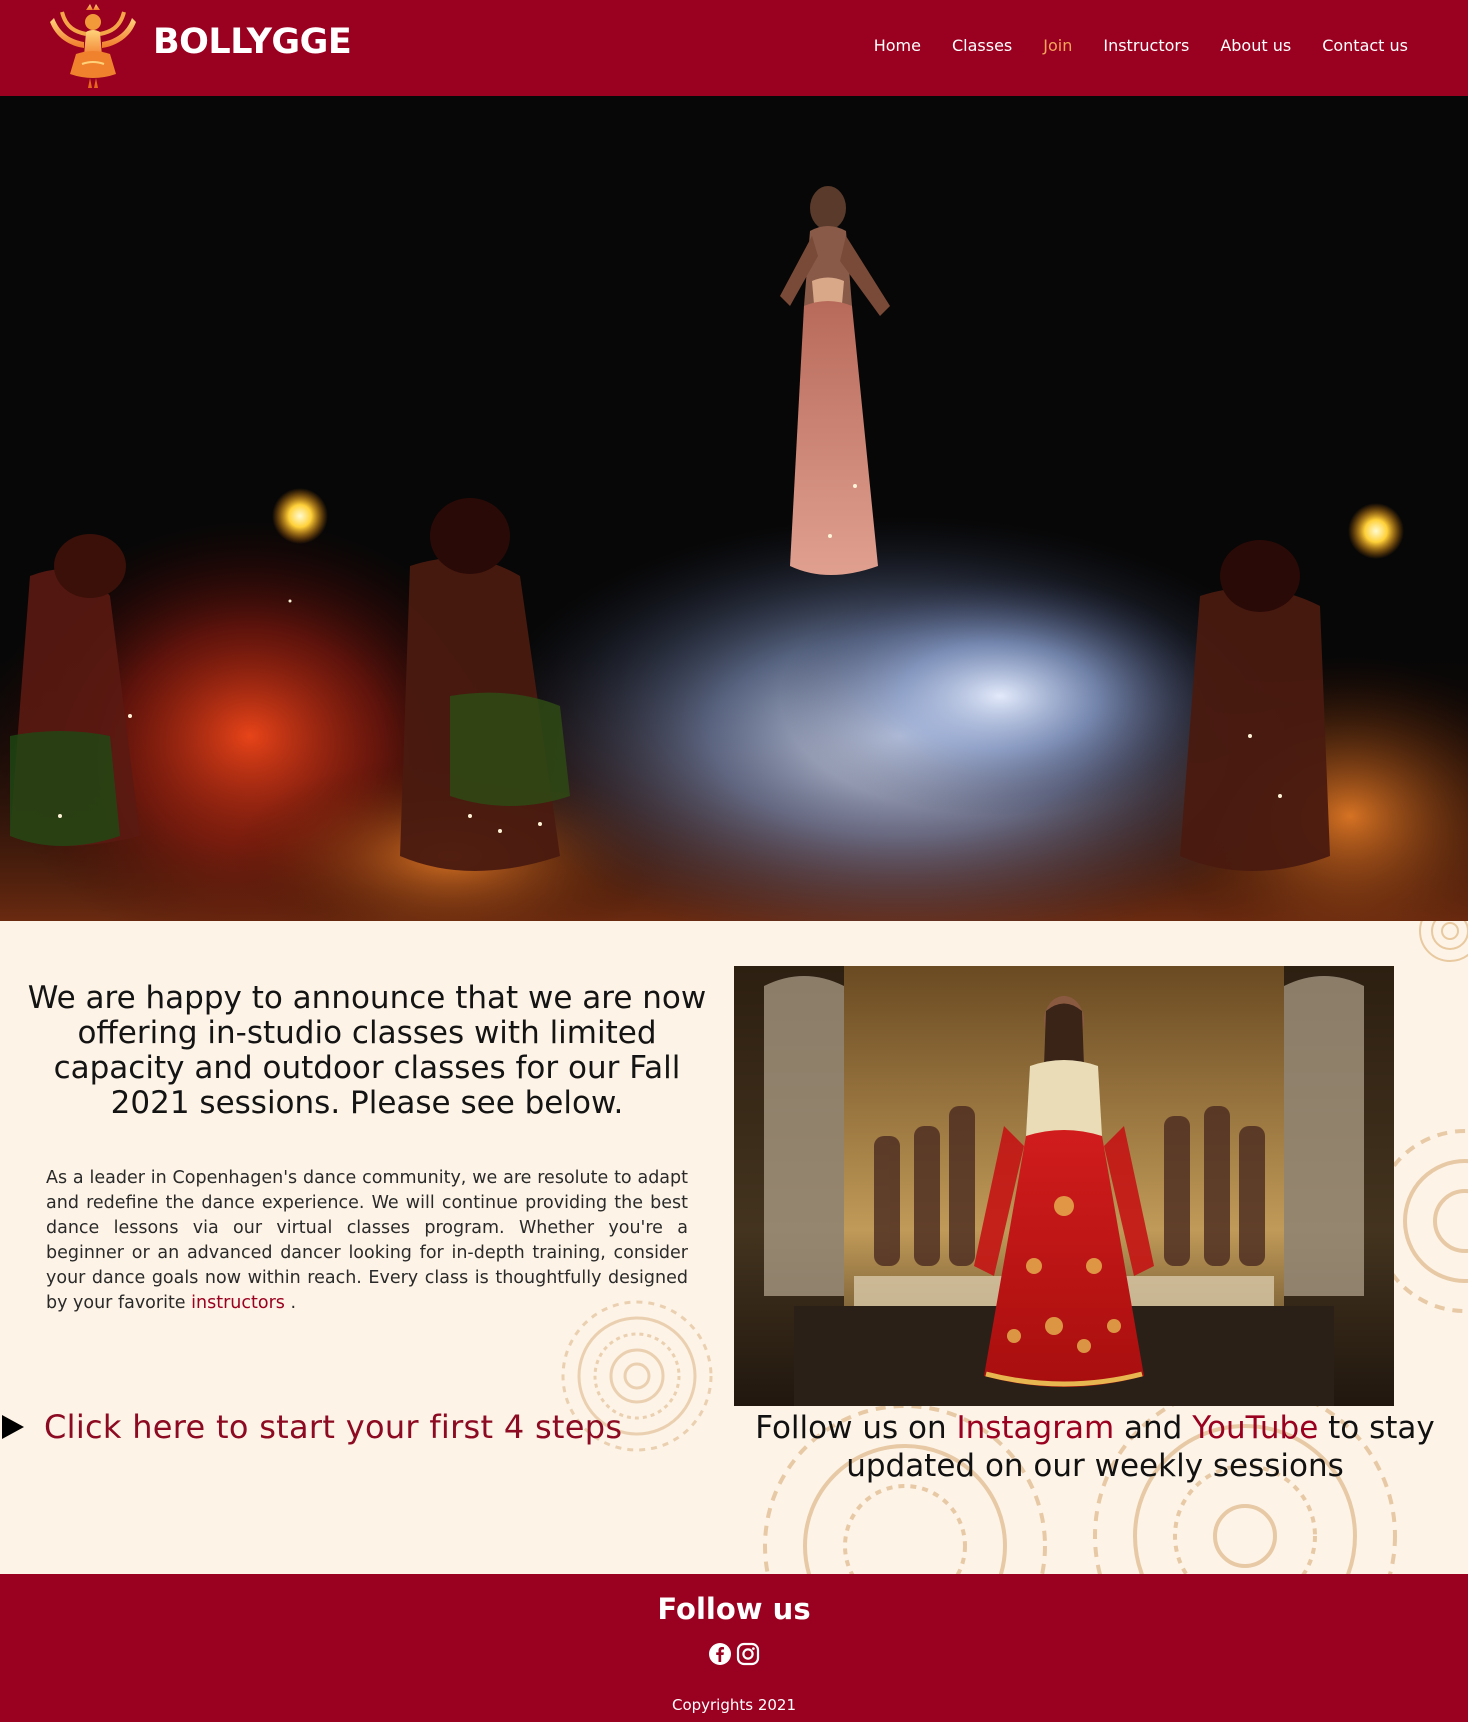 The image size is (1468, 1722). What do you see at coordinates (1035, 1428) in the screenshot?
I see `instagram-link: Instagram` at bounding box center [1035, 1428].